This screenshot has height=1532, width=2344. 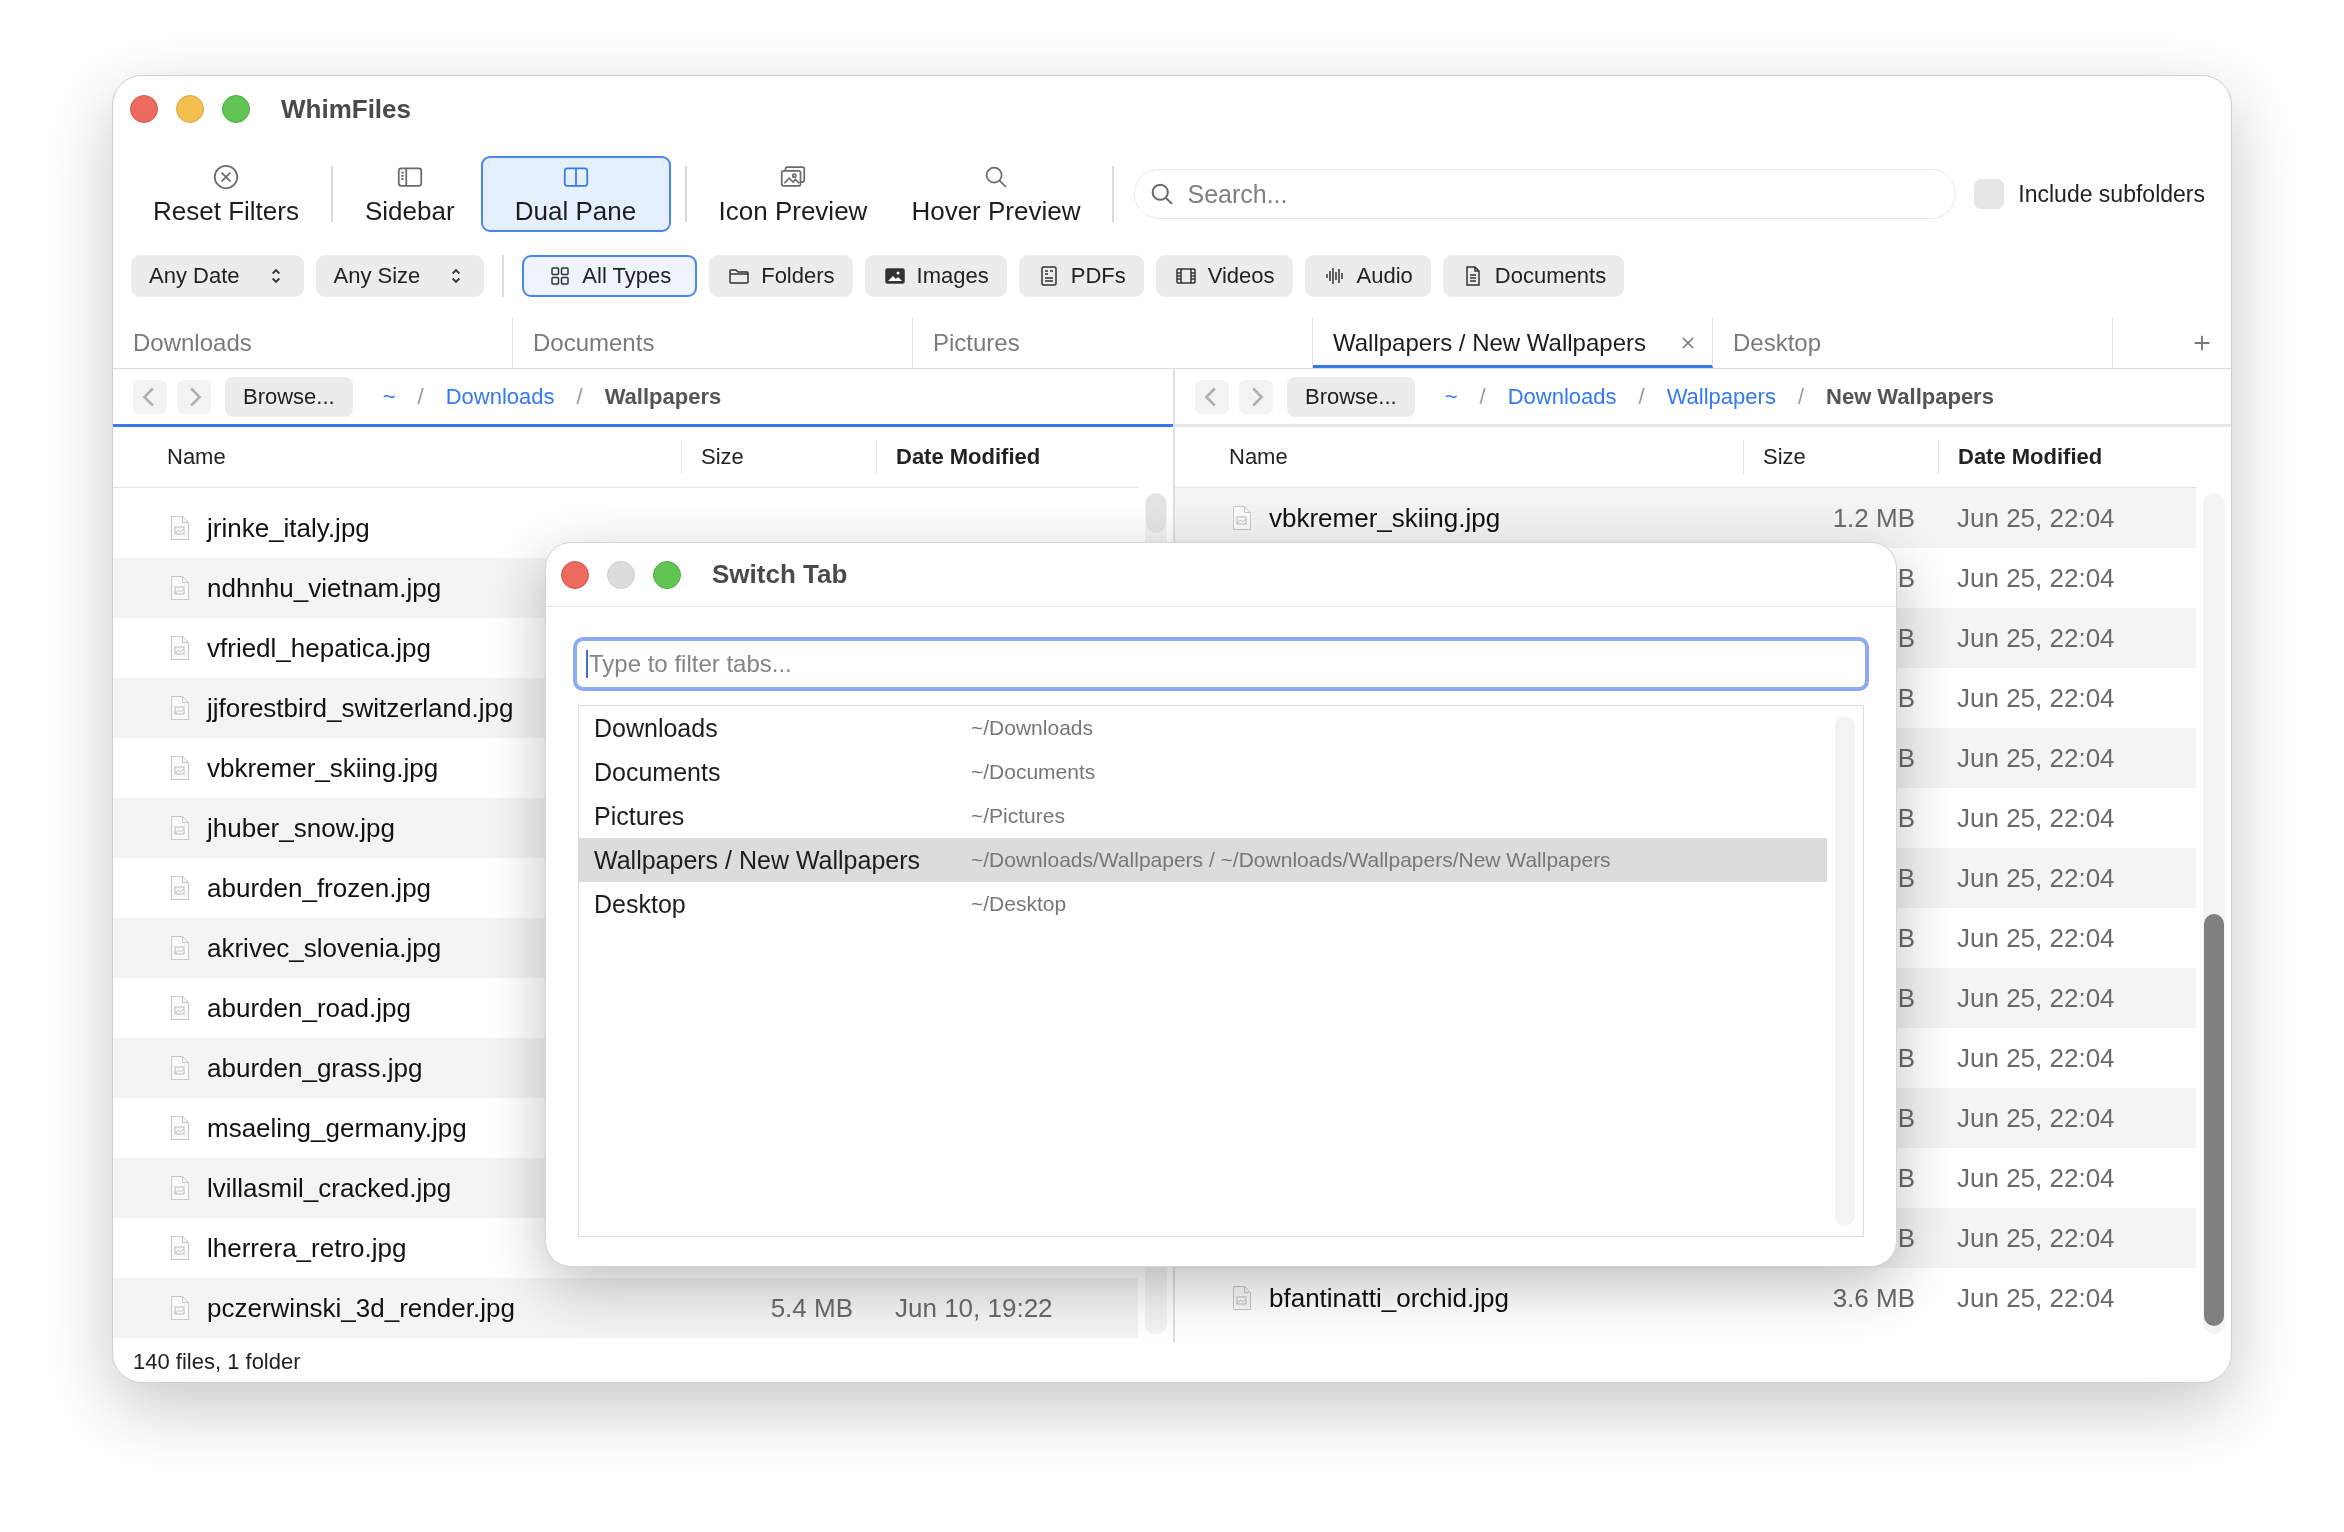 What do you see at coordinates (1989, 194) in the screenshot?
I see `checkbox` at bounding box center [1989, 194].